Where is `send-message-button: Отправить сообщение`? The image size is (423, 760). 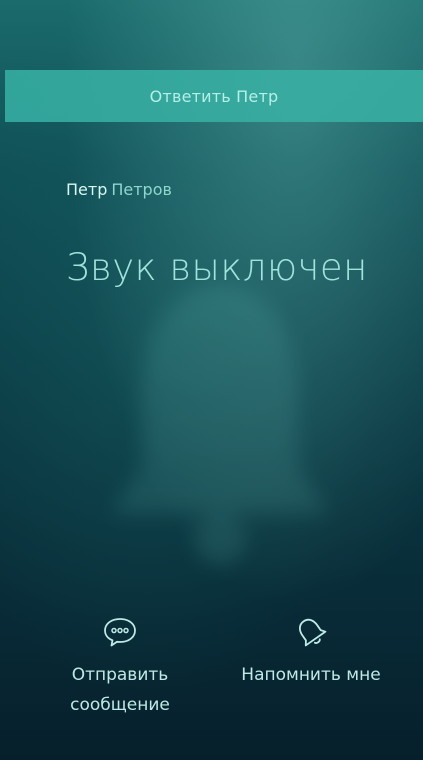 send-message-button: Отправить сообщение is located at coordinates (120, 666).